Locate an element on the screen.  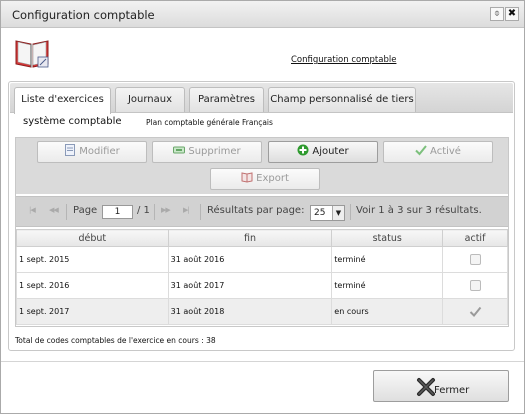
tab-parametres: Paramètres is located at coordinates (226, 99).